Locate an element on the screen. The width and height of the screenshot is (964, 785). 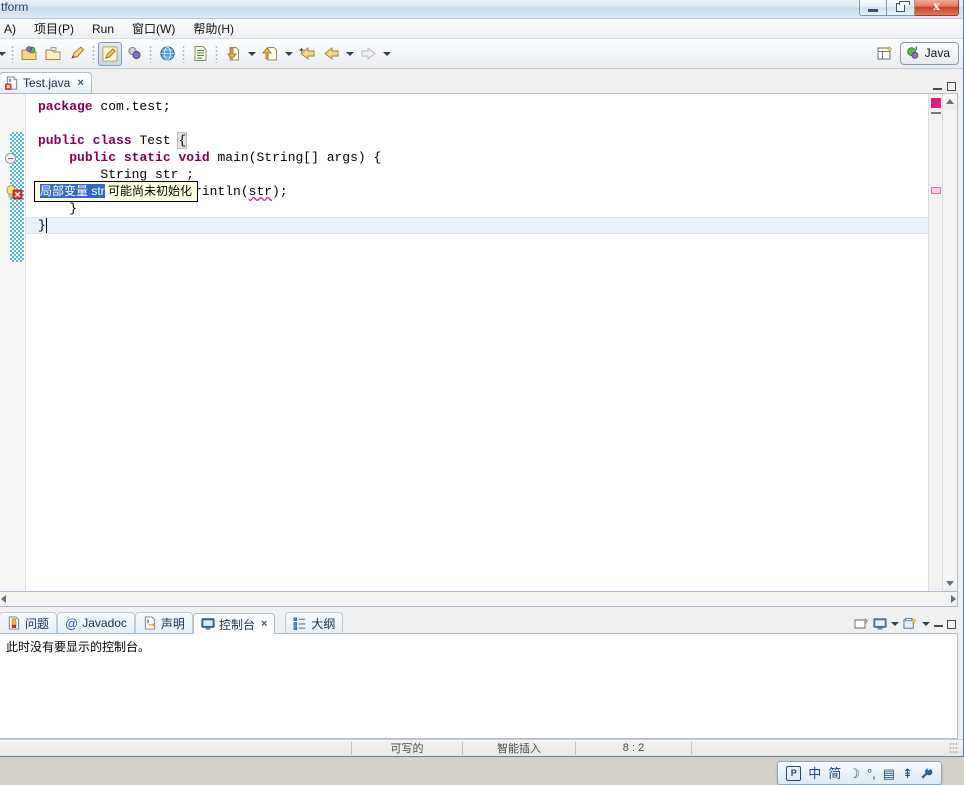
toolbar-overflow-chevron-down-icon is located at coordinates (4, 54).